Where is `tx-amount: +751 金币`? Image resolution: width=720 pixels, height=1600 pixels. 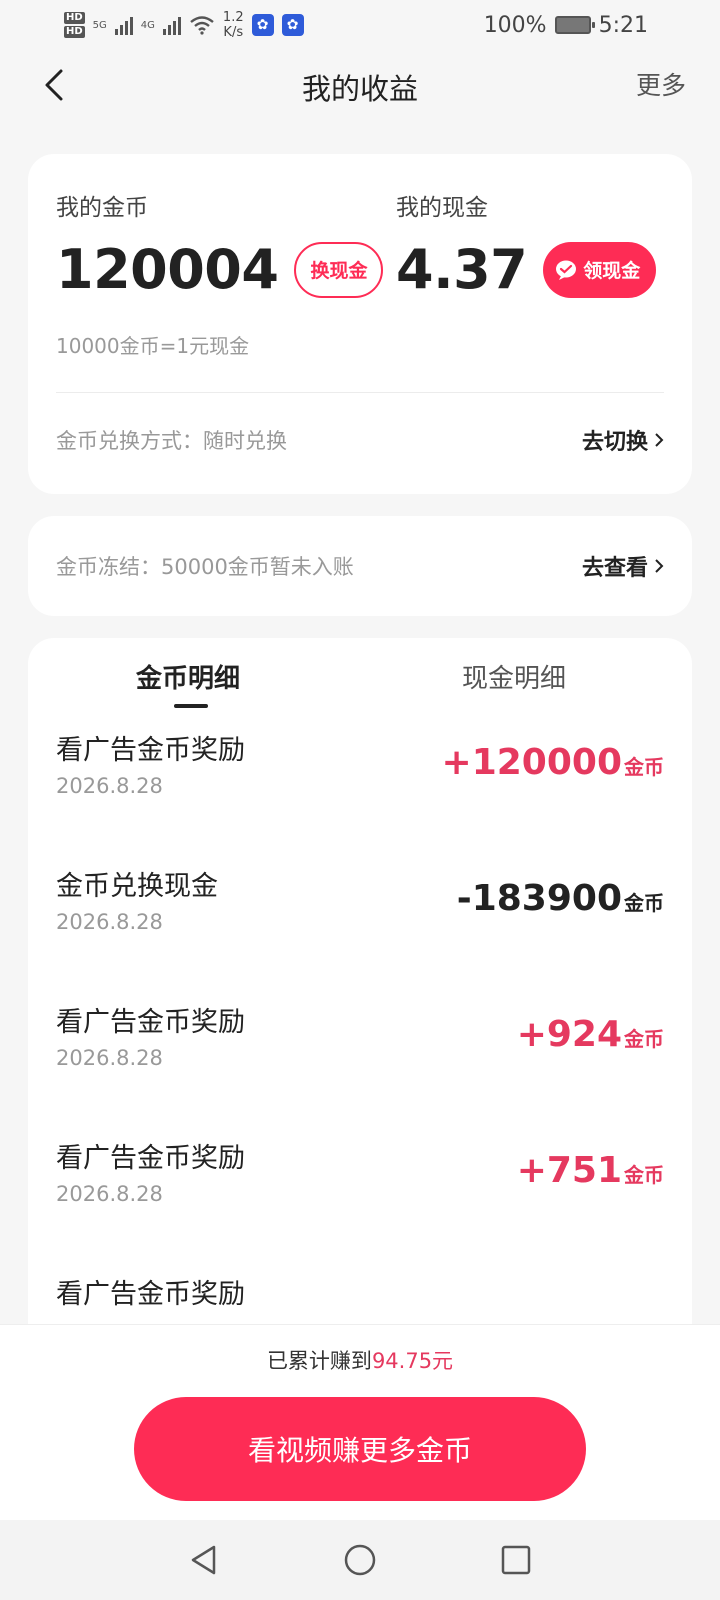 tx-amount: +751 金币 is located at coordinates (590, 1170).